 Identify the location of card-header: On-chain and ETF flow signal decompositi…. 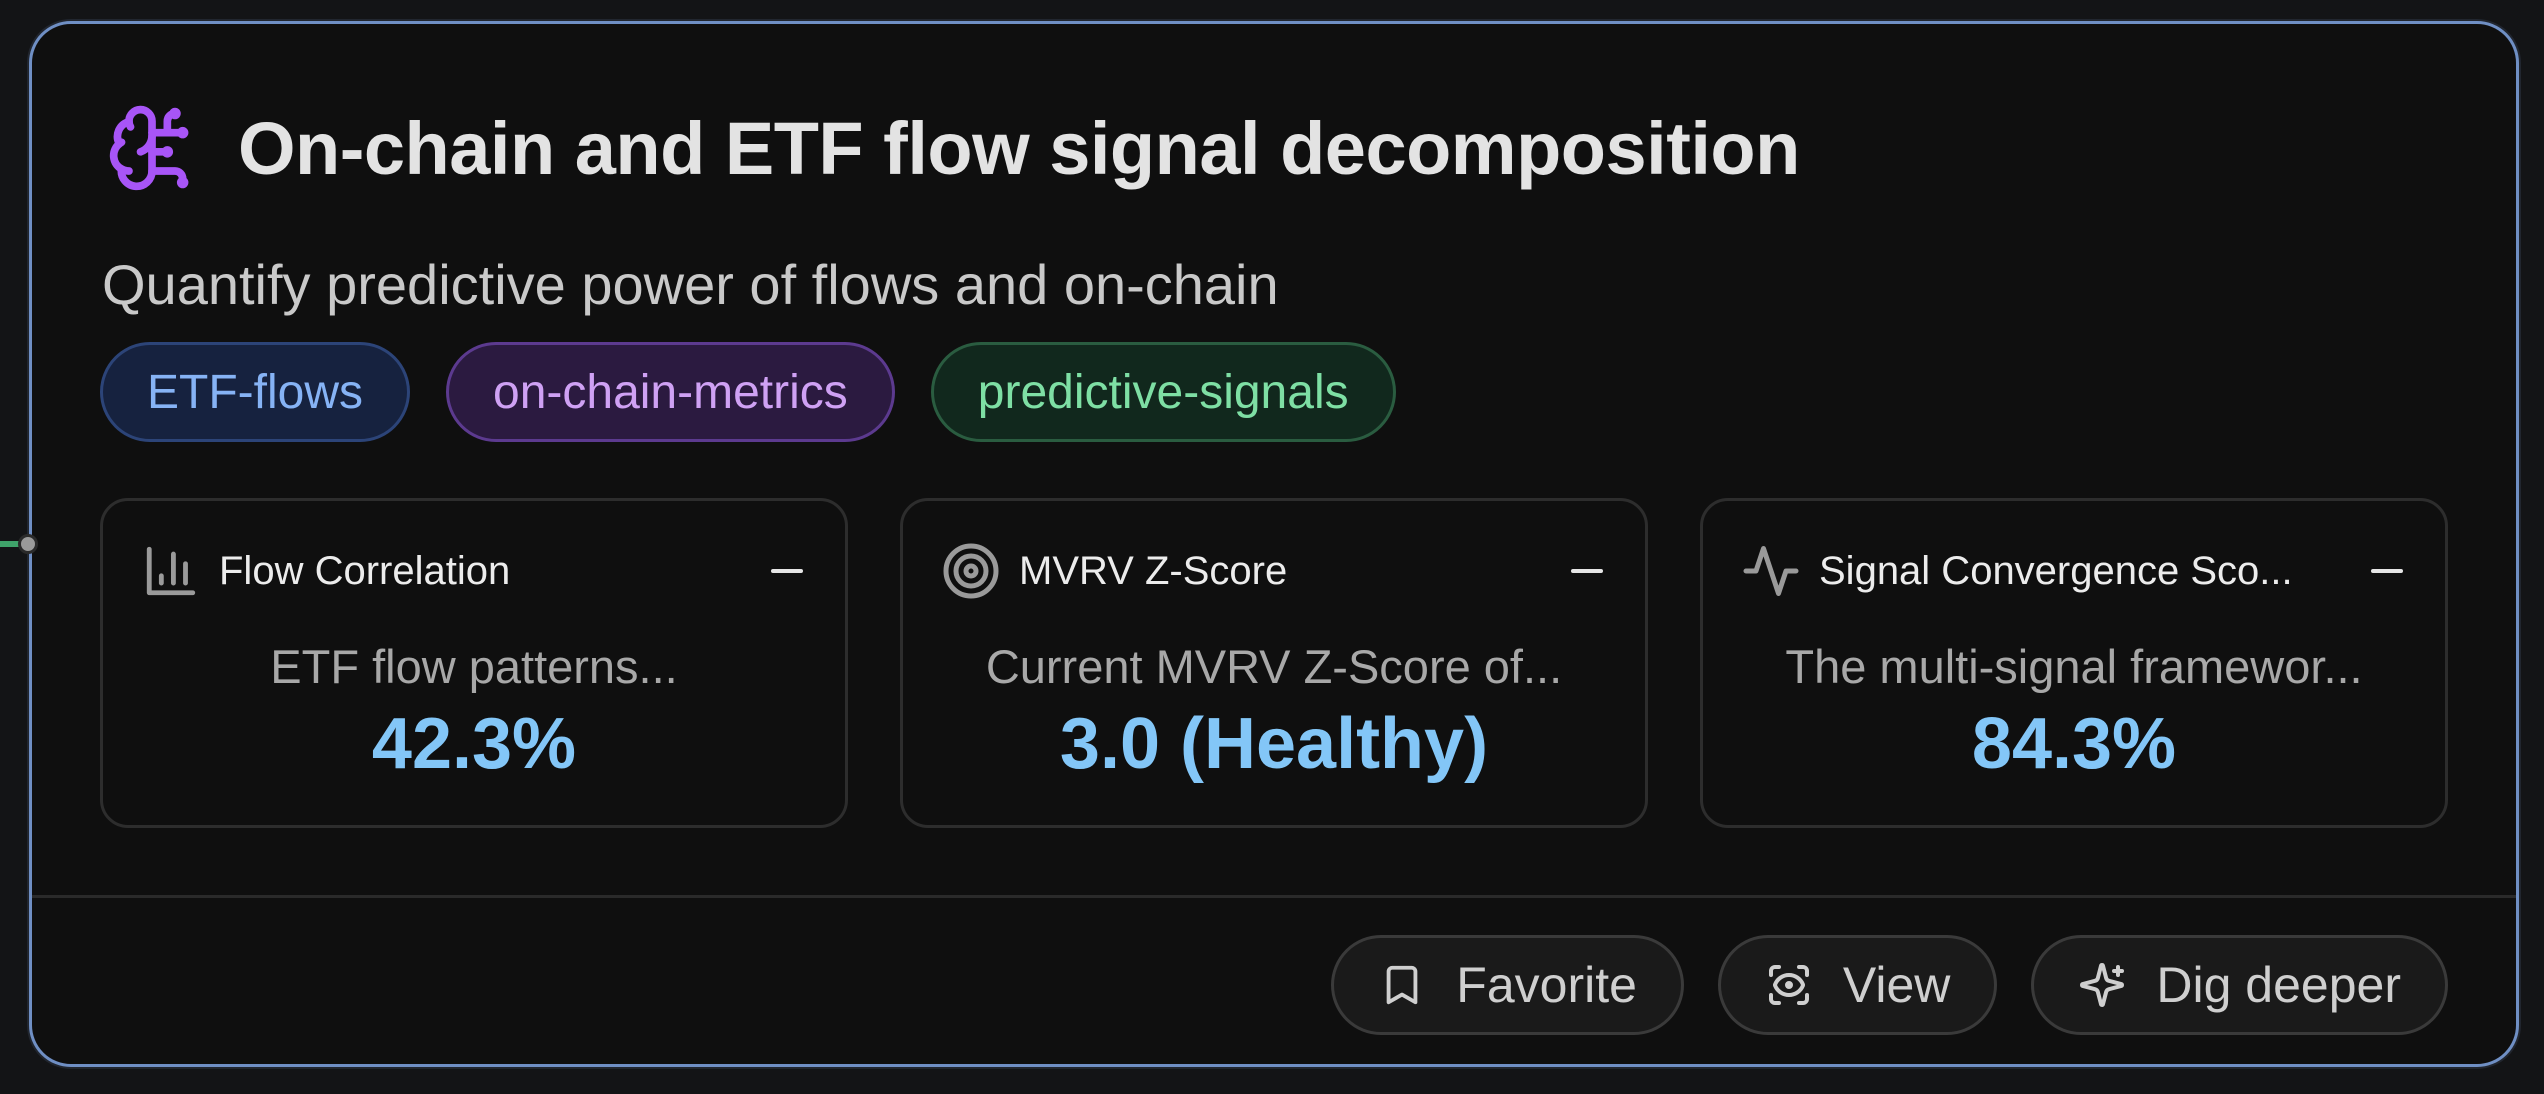
(952, 148).